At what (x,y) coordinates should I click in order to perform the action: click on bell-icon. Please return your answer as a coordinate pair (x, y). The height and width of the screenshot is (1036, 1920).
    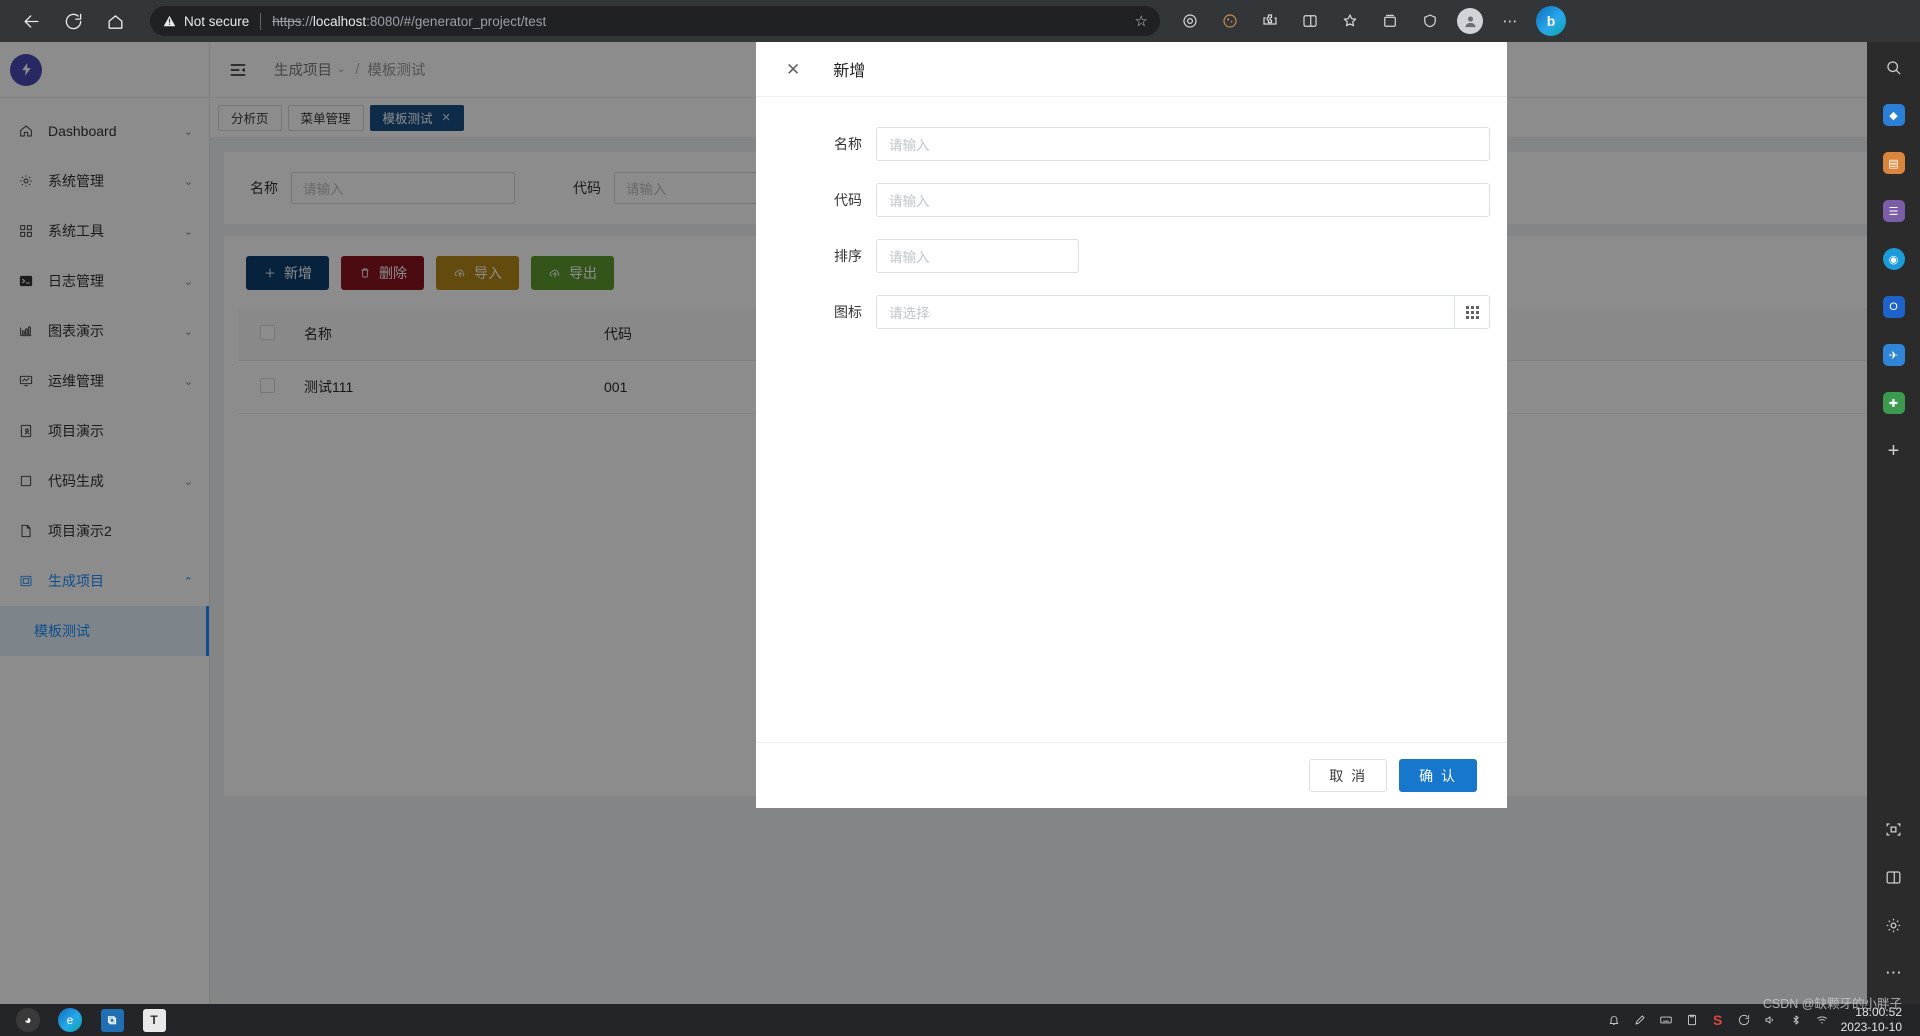
    Looking at the image, I should click on (1614, 1020).